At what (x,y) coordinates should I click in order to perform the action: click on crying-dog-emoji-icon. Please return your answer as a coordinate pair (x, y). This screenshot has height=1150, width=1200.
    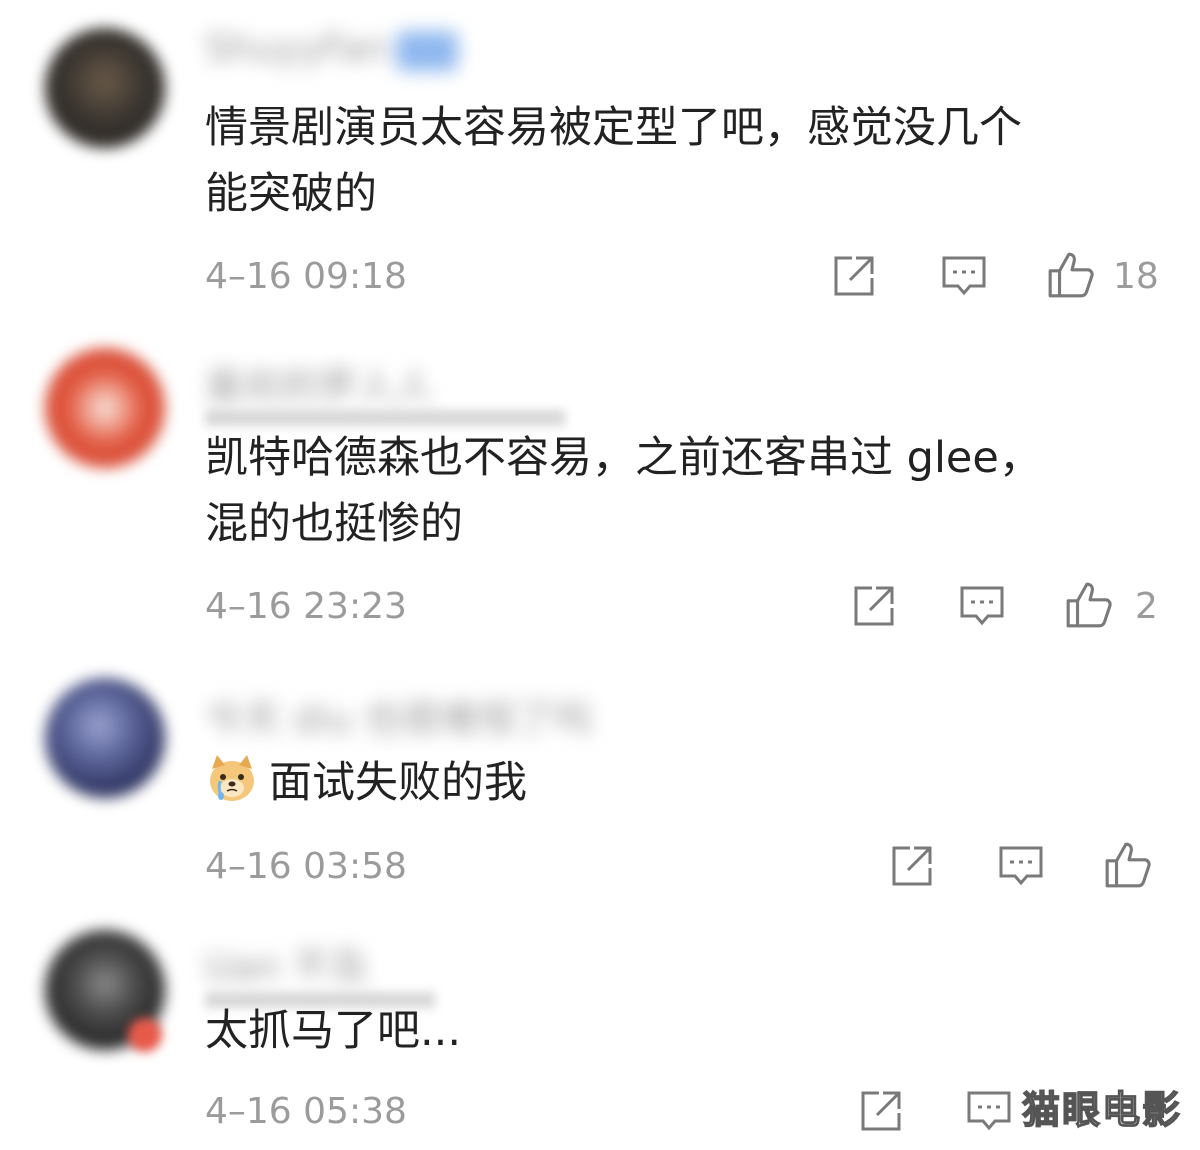
    Looking at the image, I should click on (232, 778).